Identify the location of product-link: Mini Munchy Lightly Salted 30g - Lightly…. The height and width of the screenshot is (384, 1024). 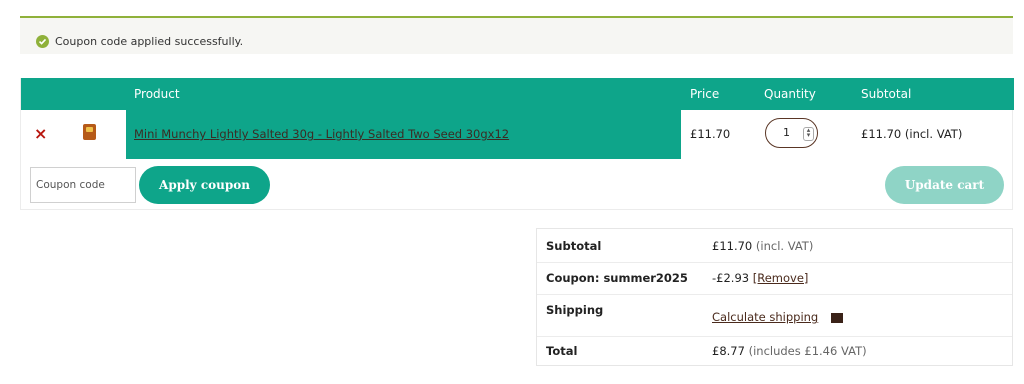
(321, 134).